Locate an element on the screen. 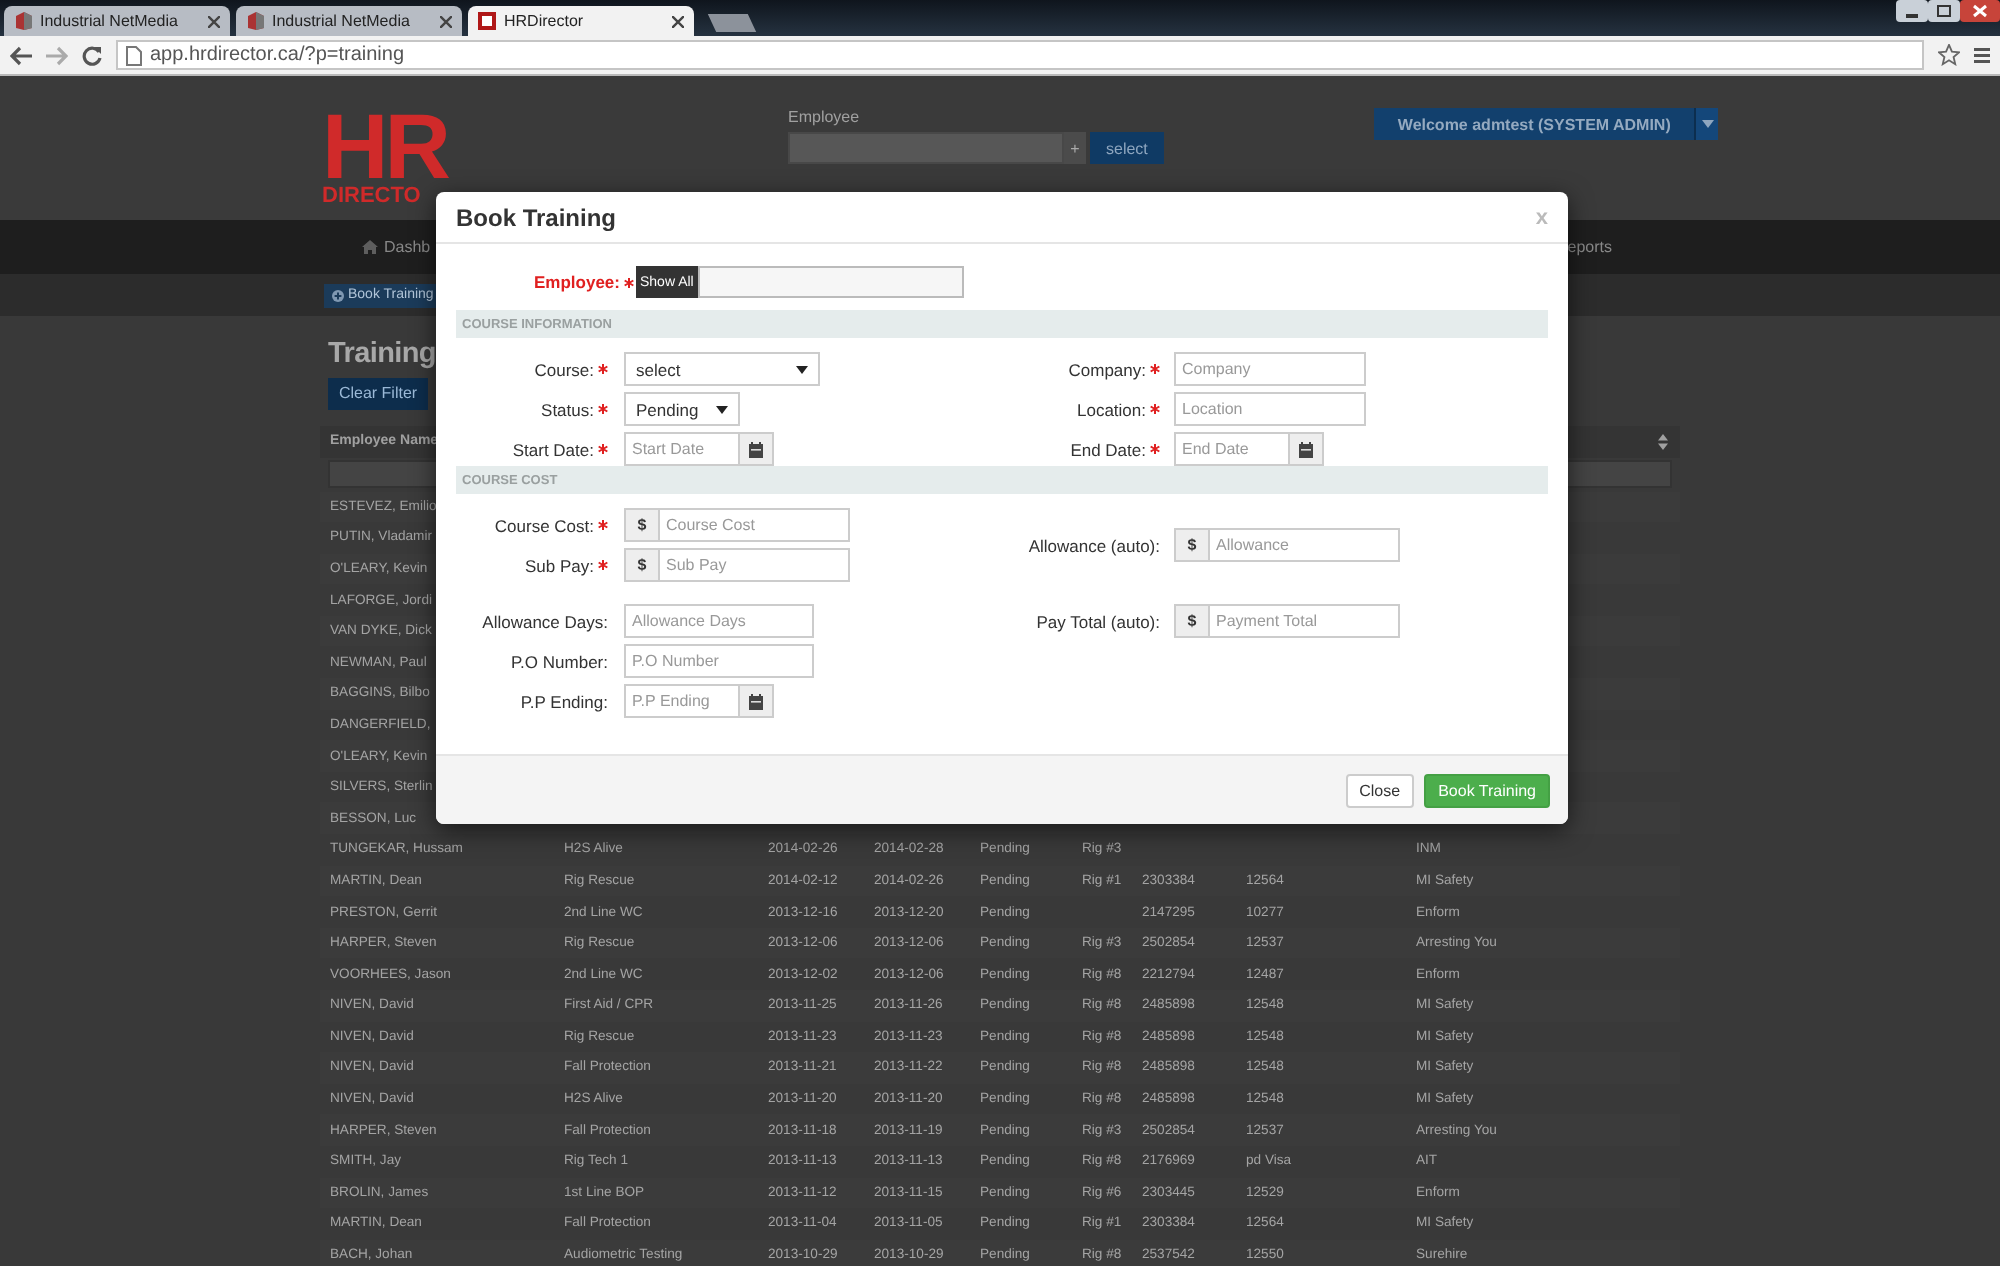 The height and width of the screenshot is (1266, 2000). field-label: Pay Total (auto): is located at coordinates (1097, 621).